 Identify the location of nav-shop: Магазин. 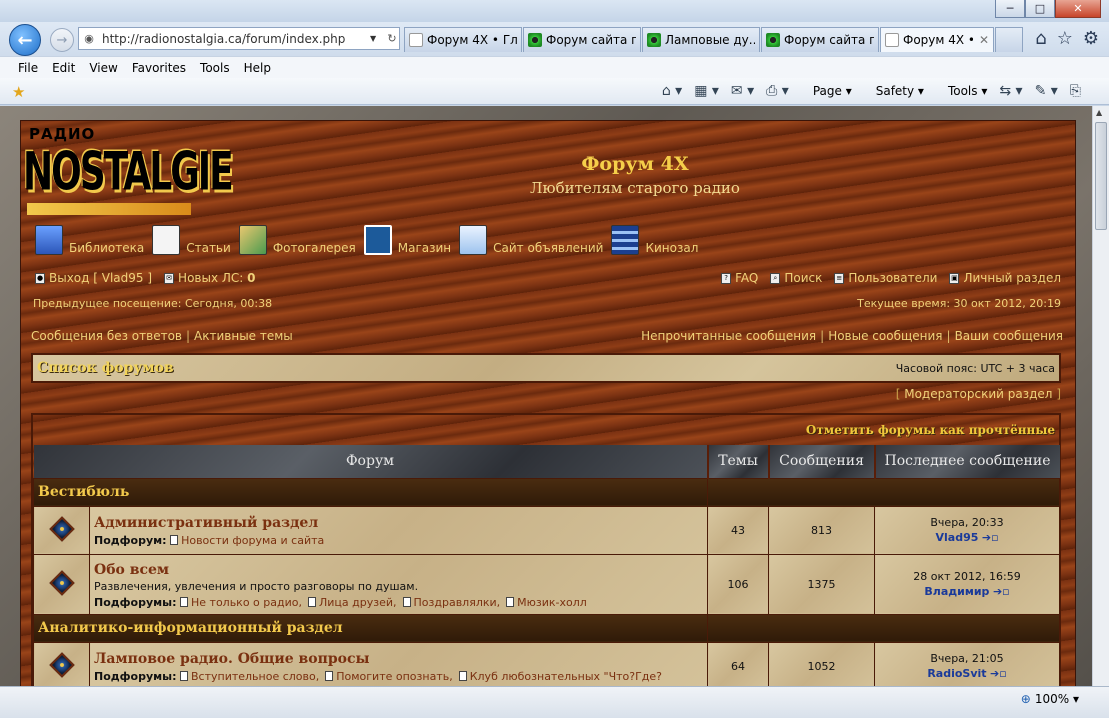
(407, 240).